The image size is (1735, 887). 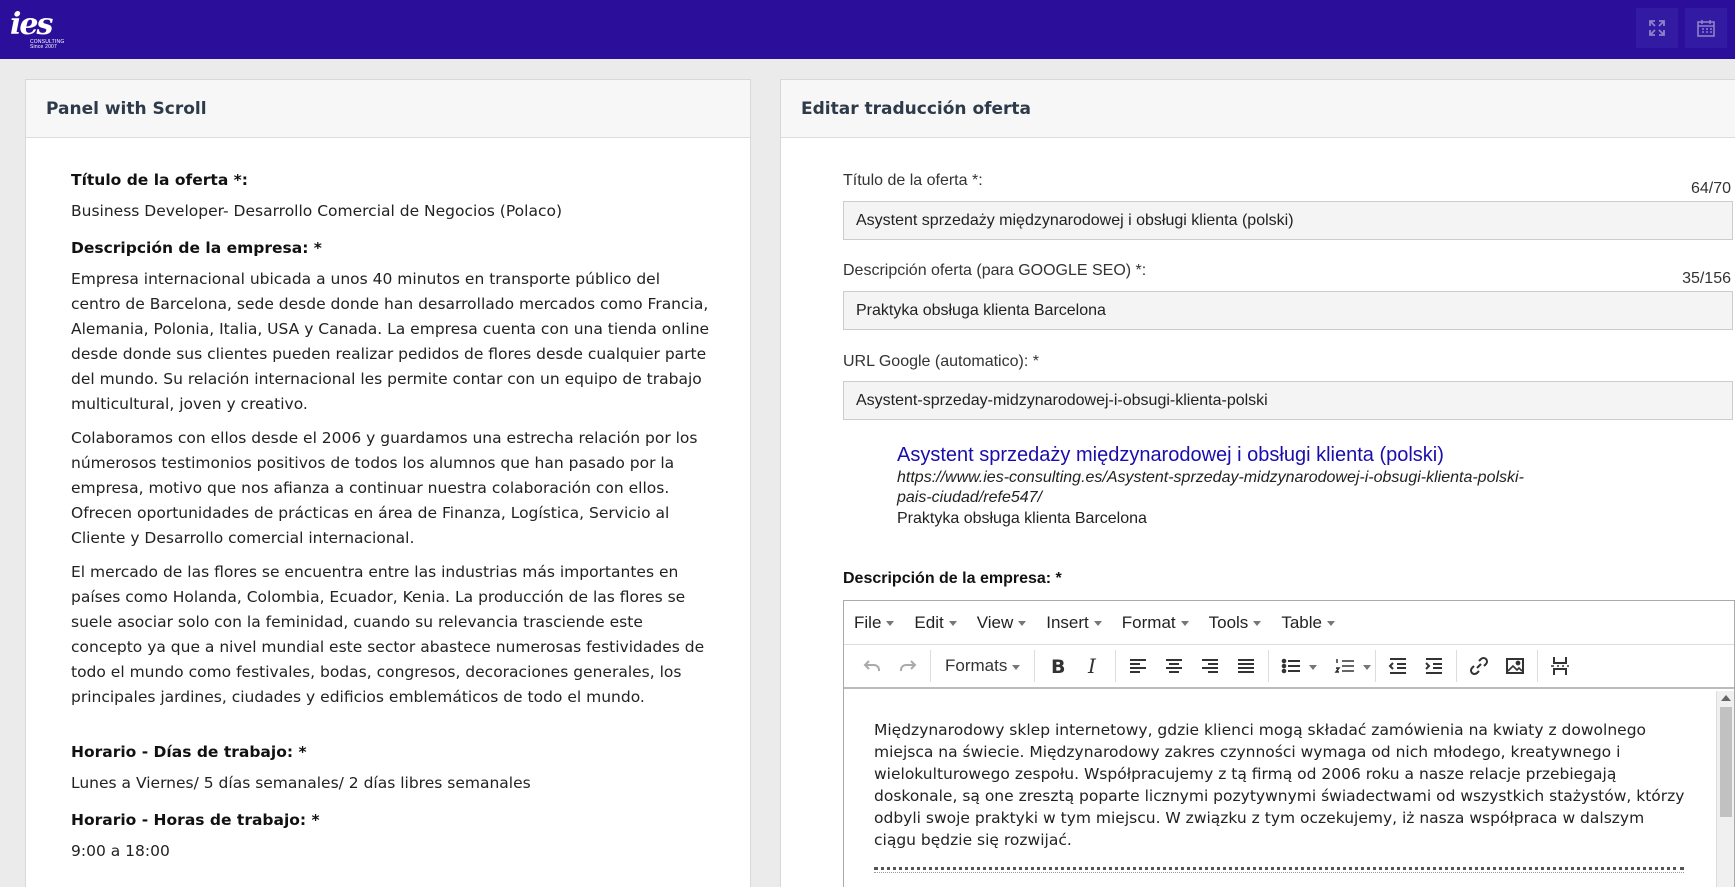 I want to click on indent-group, so click(x=1417, y=666).